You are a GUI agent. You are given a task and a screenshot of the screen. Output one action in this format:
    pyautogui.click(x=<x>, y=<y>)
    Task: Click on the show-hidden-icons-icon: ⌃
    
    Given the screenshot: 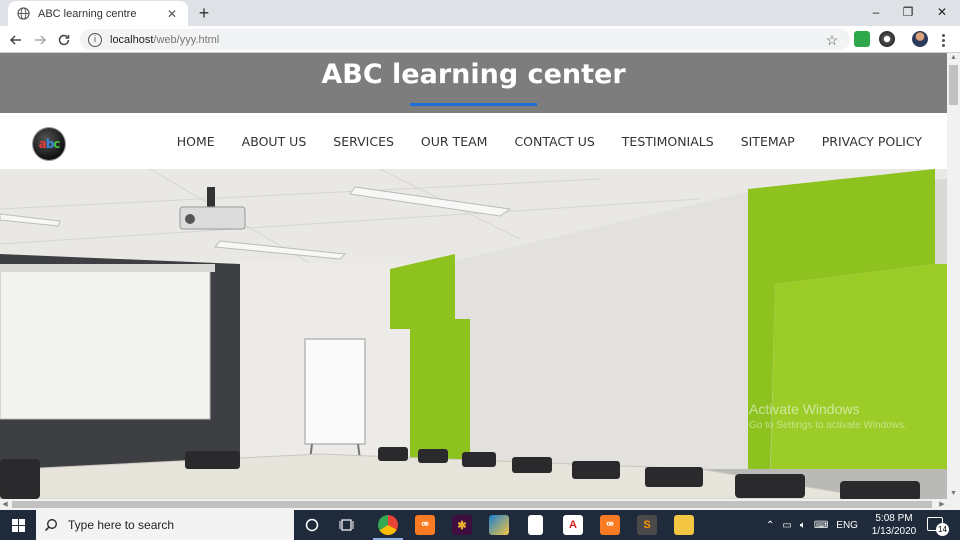 What is the action you would take?
    pyautogui.click(x=770, y=525)
    